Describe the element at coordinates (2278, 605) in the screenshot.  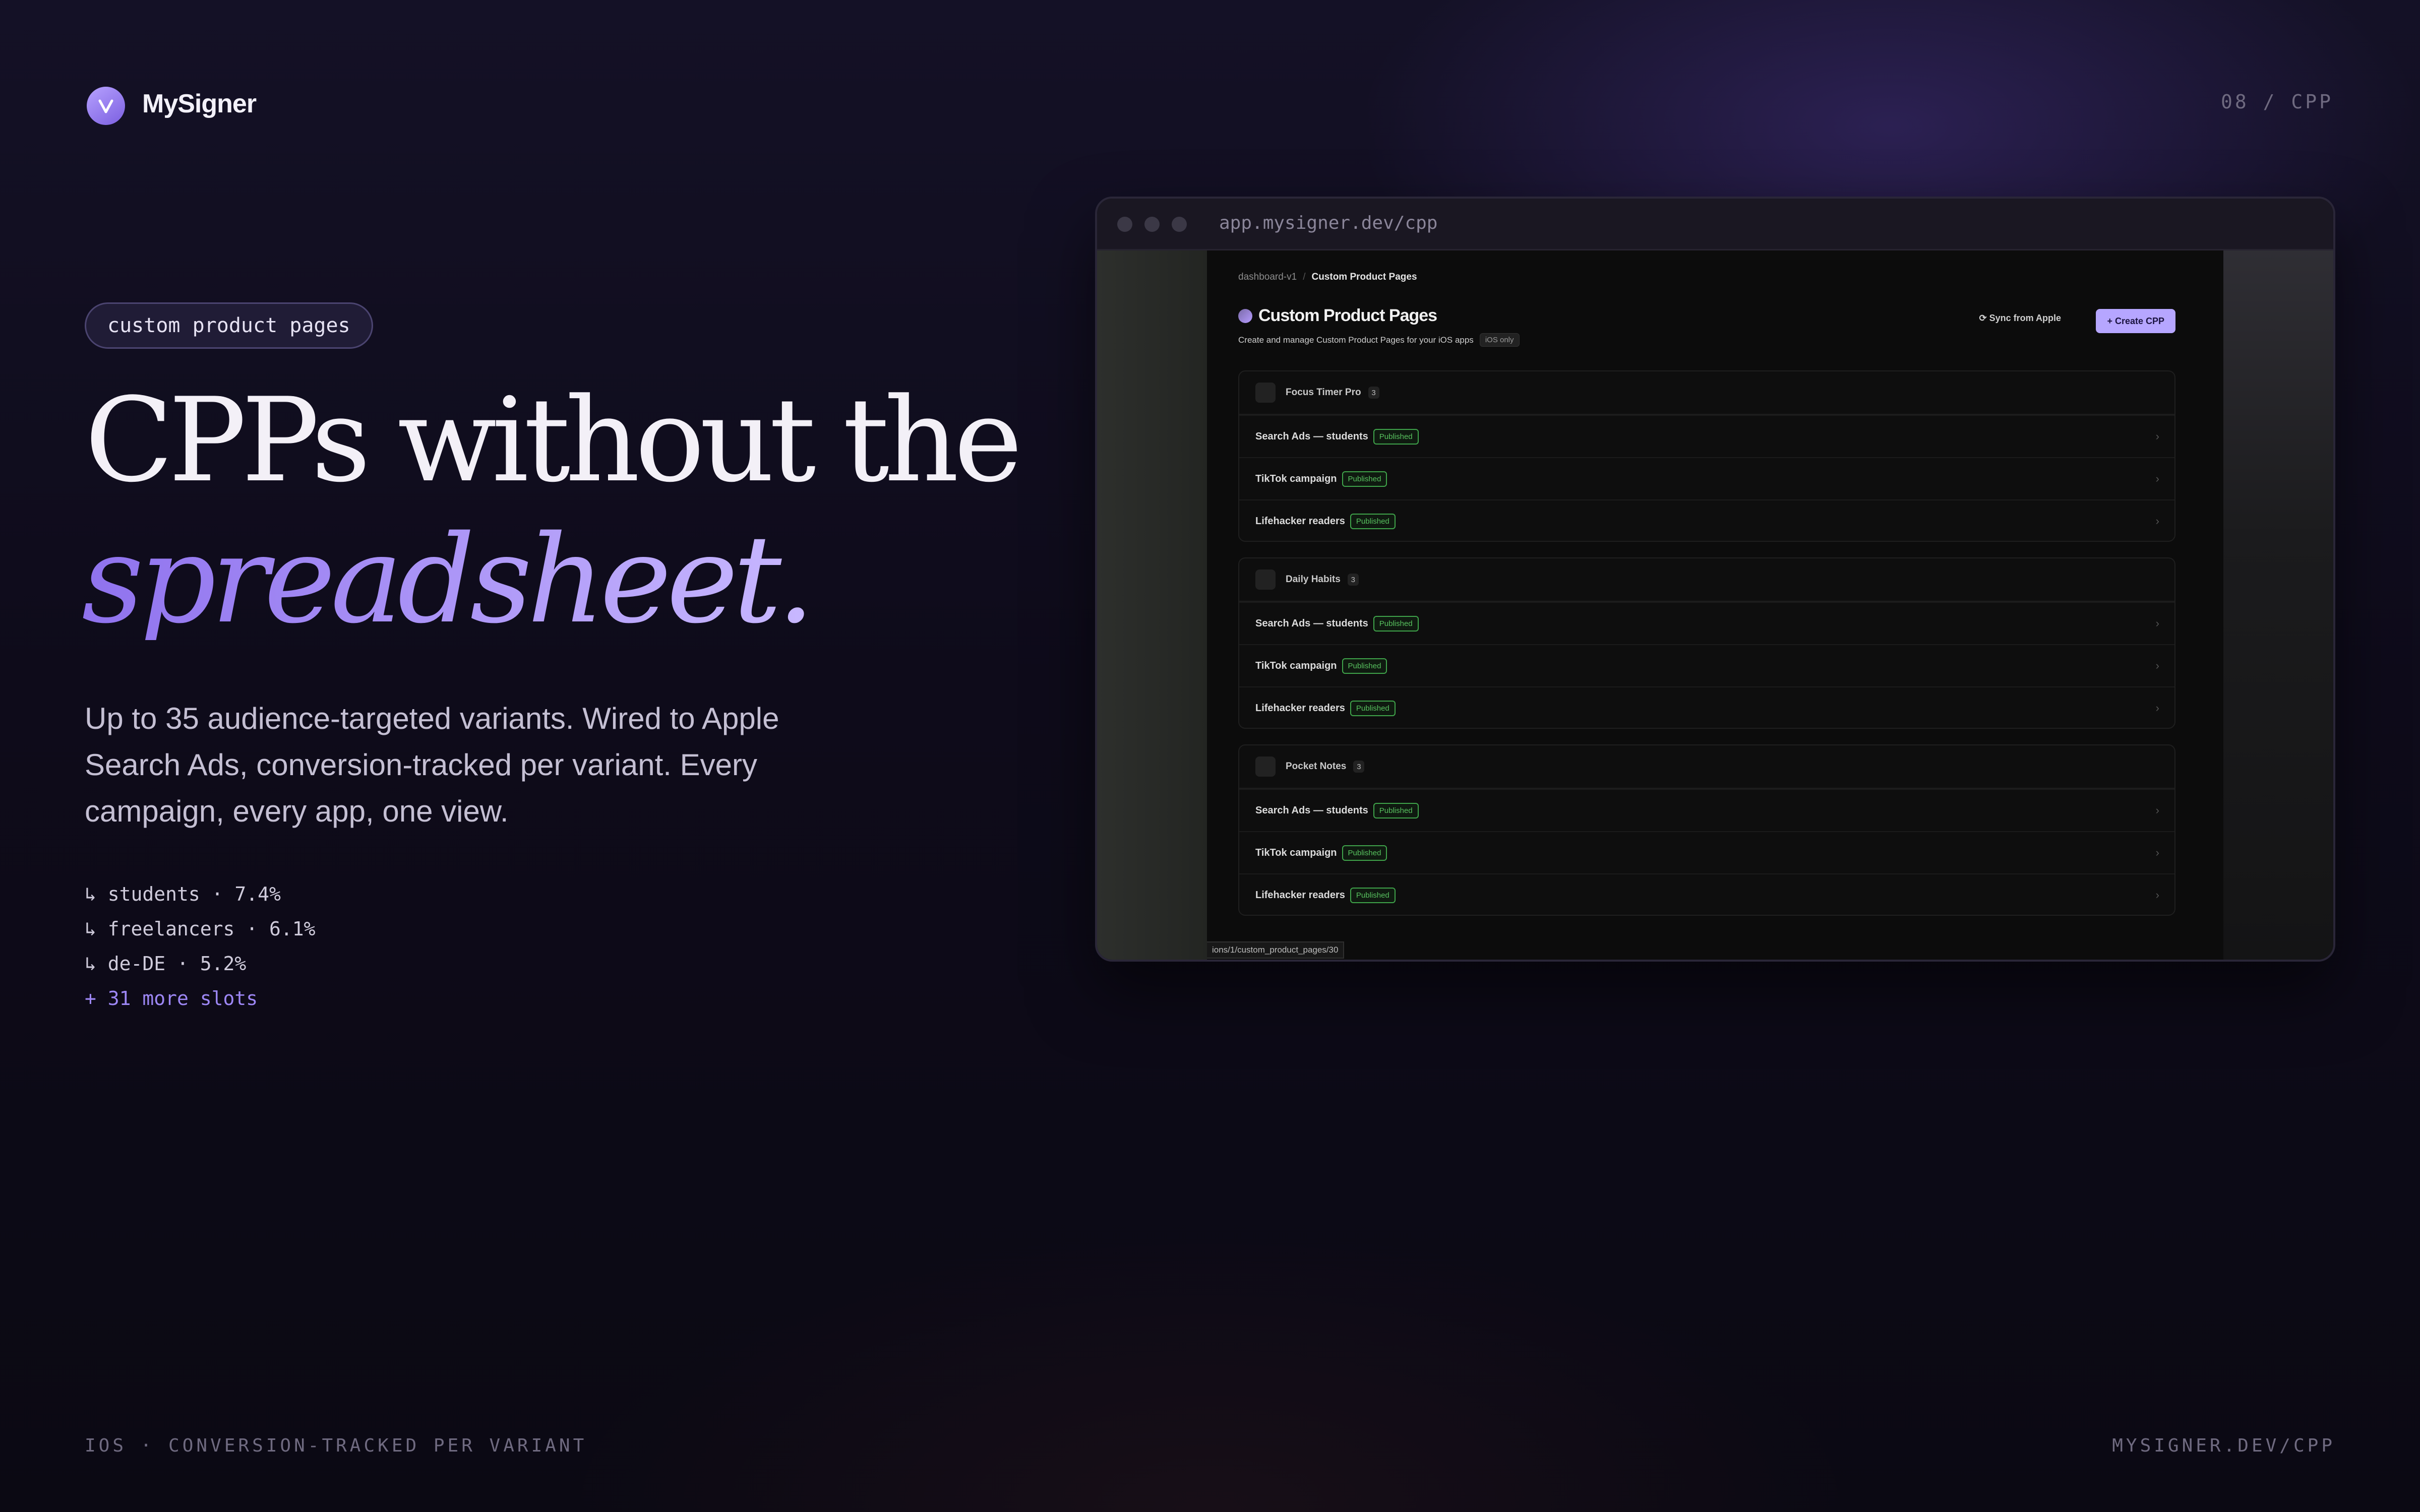
I see `app-sidebar-right` at that location.